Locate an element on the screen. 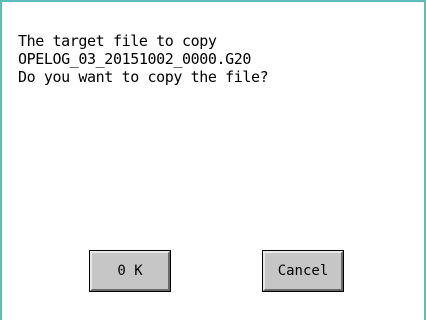 The width and height of the screenshot is (426, 320). message-line-target-file: The target file to copy is located at coordinates (117, 41).